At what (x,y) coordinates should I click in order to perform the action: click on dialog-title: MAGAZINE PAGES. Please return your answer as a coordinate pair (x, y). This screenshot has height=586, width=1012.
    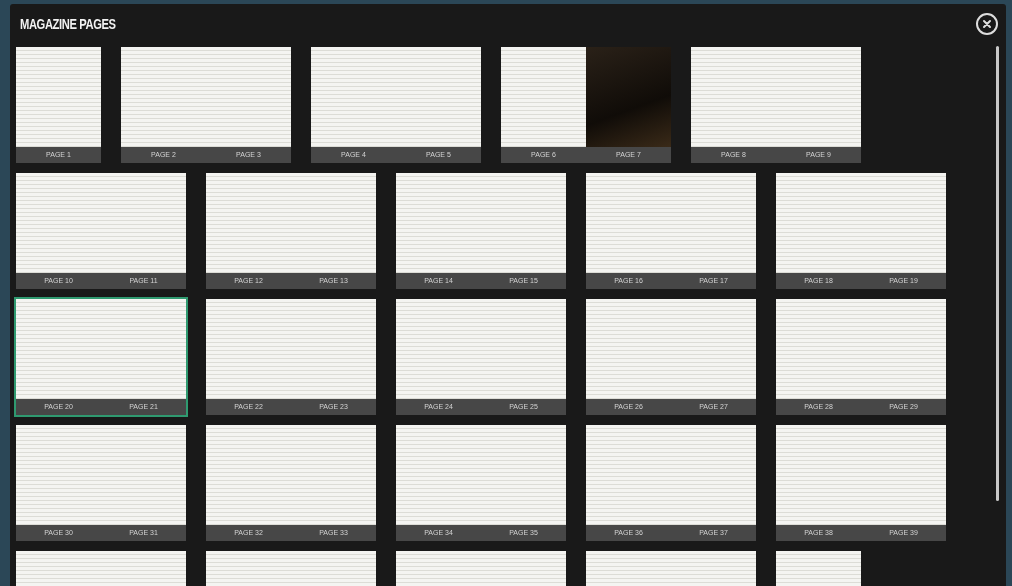
    Looking at the image, I should click on (68, 24).